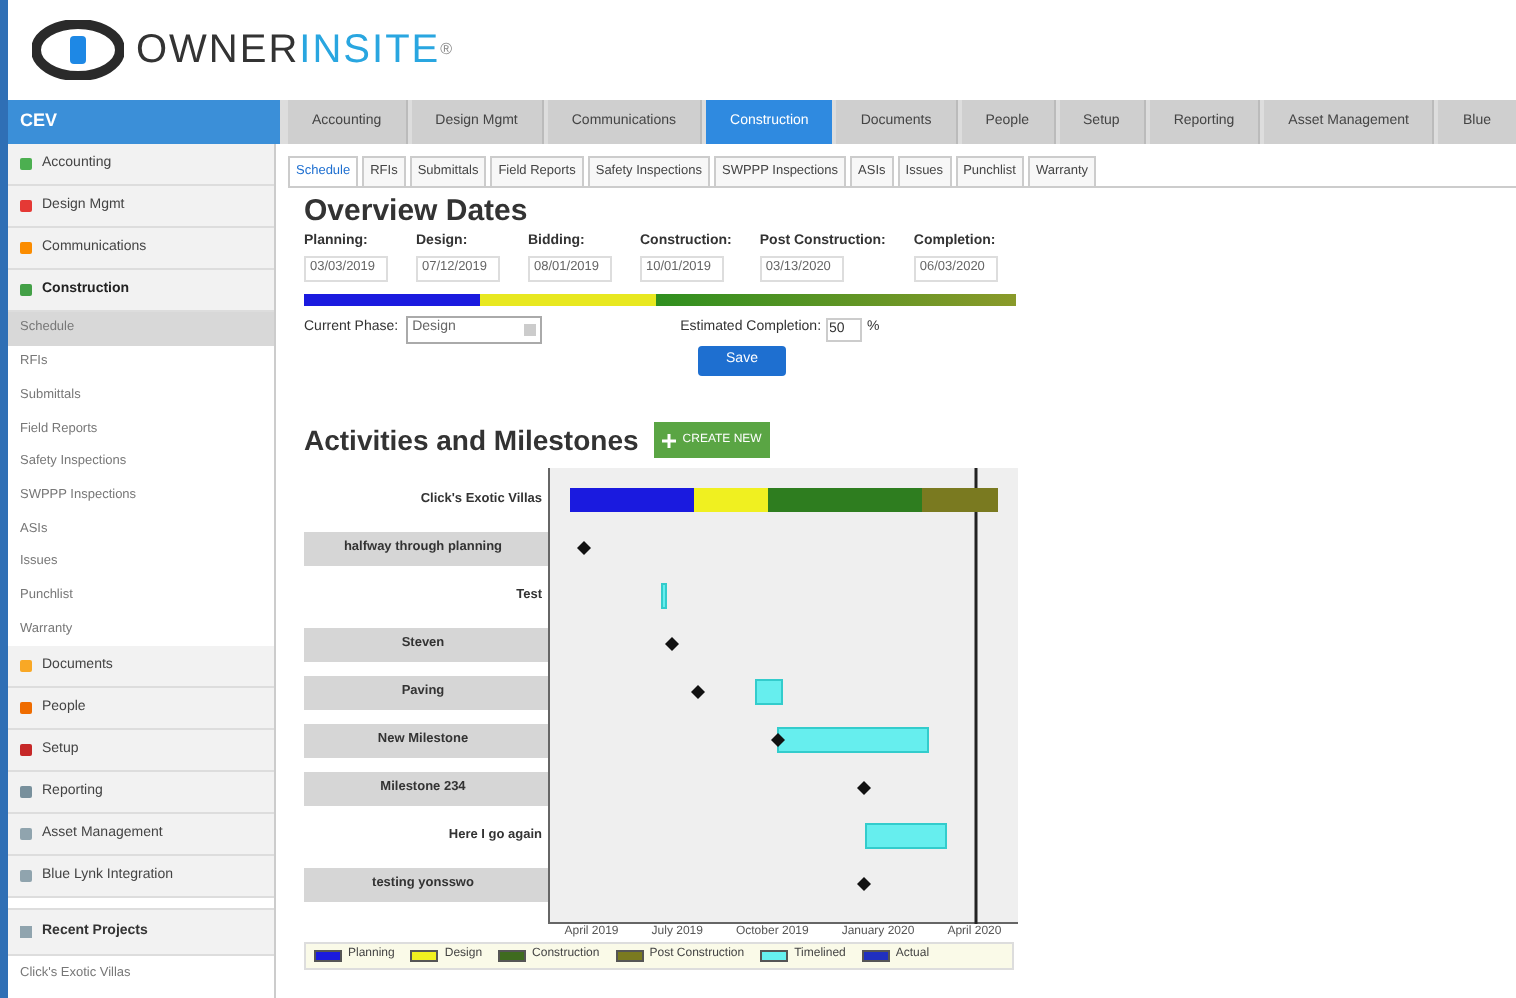 The height and width of the screenshot is (998, 1516). Describe the element at coordinates (295, 51) in the screenshot. I see `logo-wordmark: OWNERINSITE$^{®}$` at that location.